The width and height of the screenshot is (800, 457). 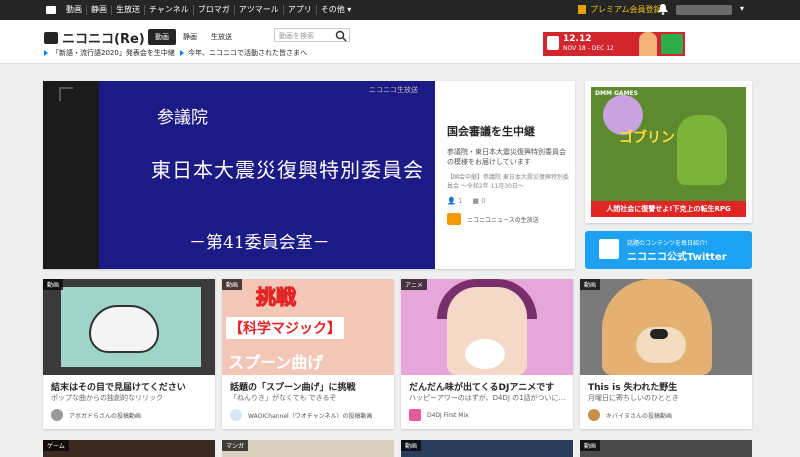 What do you see at coordinates (56, 445) in the screenshot?
I see `category-badge: ゲーム` at bounding box center [56, 445].